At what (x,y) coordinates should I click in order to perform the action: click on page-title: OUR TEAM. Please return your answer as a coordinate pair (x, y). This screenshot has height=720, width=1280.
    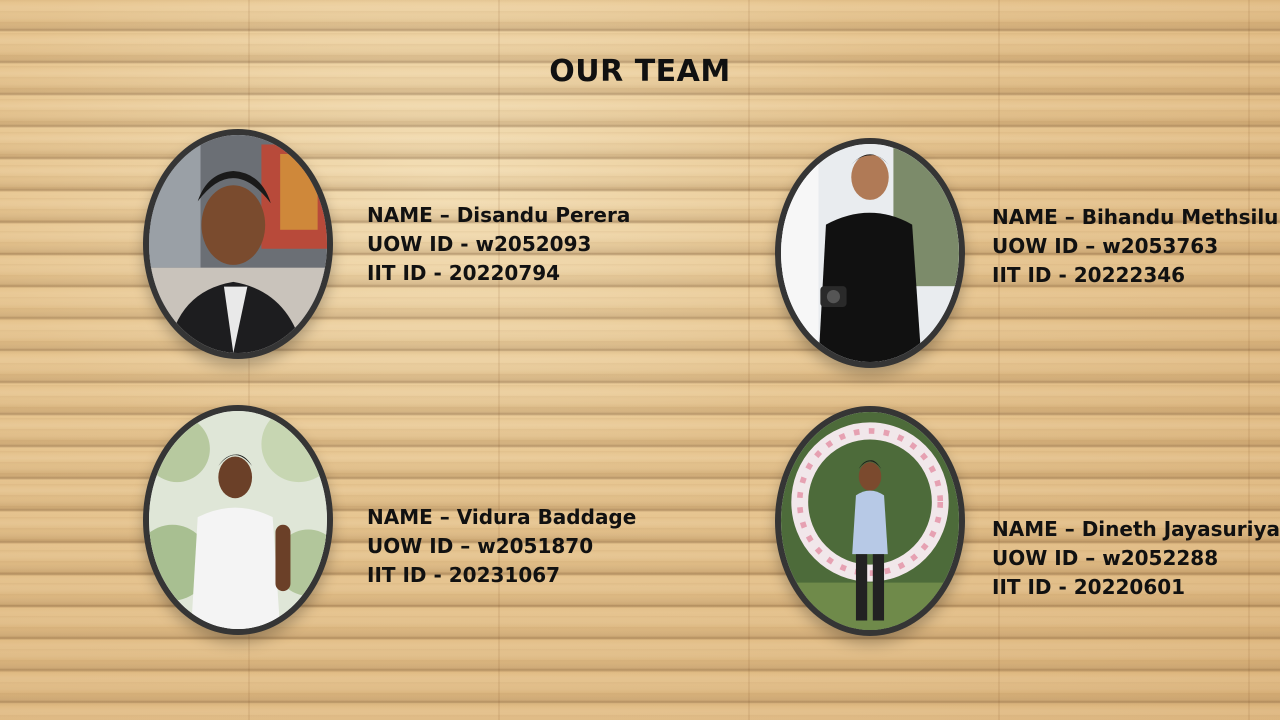
    Looking at the image, I should click on (640, 71).